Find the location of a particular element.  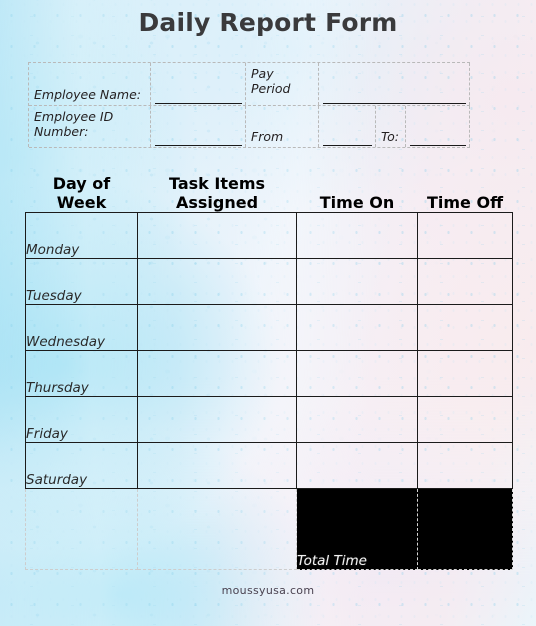

total-time-label: Total Time is located at coordinates (357, 529).